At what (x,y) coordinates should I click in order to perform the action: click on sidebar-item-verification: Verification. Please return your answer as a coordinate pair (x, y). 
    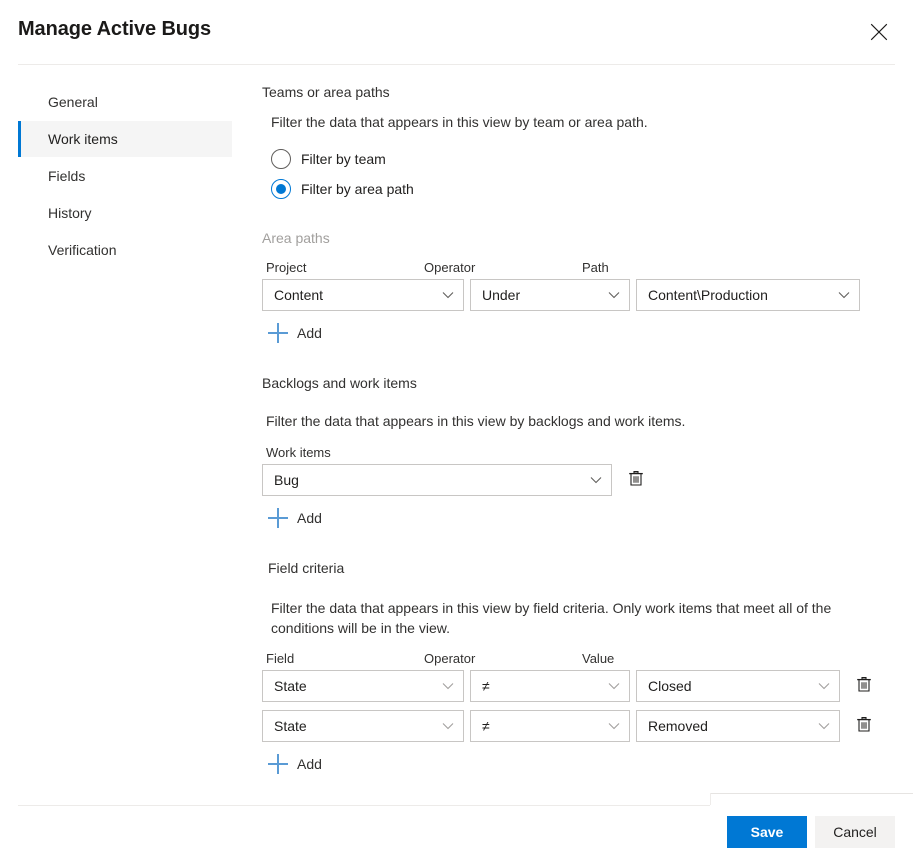
    Looking at the image, I should click on (125, 250).